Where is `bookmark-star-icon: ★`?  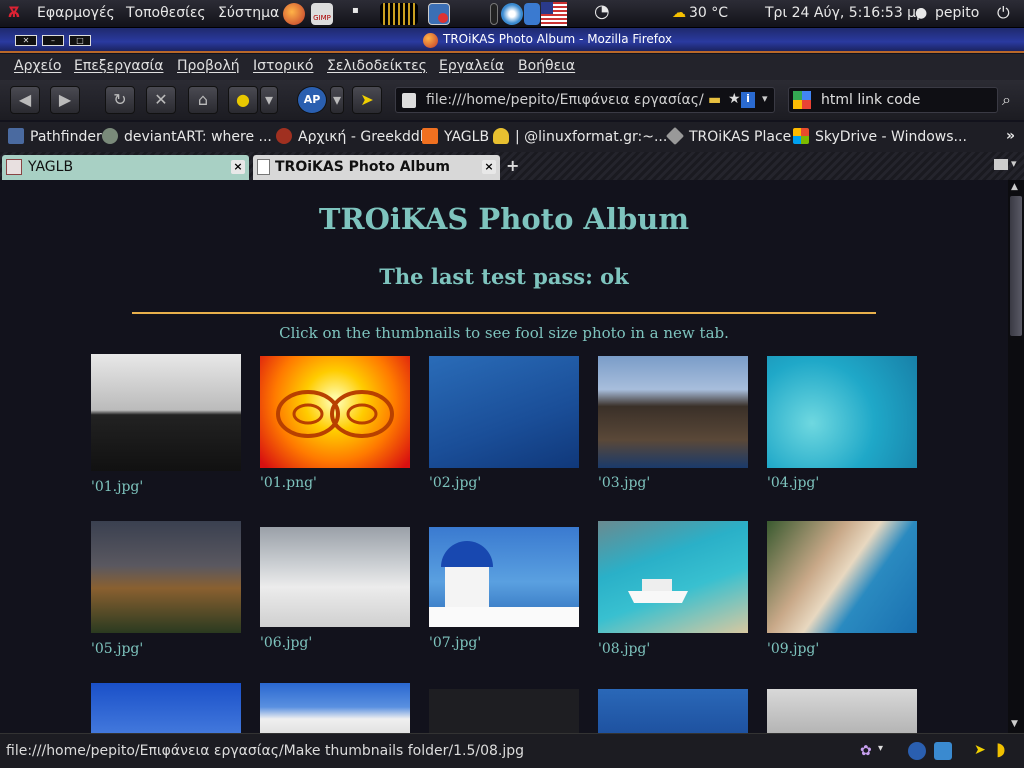
bookmark-star-icon: ★ is located at coordinates (734, 99).